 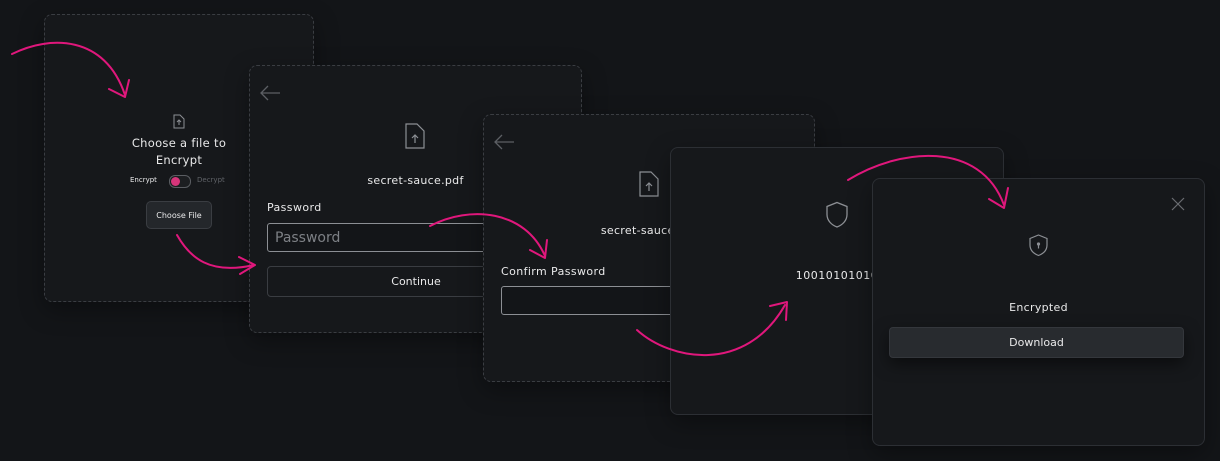 I want to click on password-input: Password, so click(x=382, y=237).